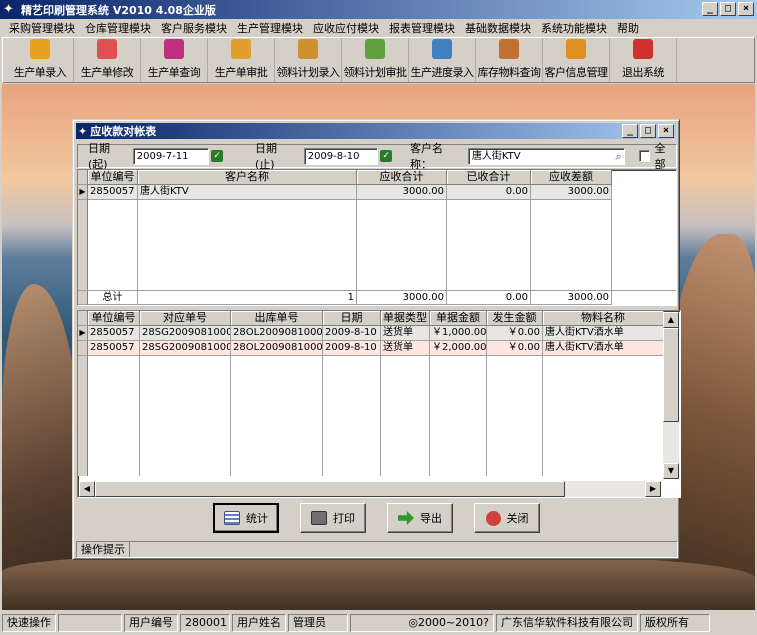 Image resolution: width=757 pixels, height=635 pixels. What do you see at coordinates (442, 49) in the screenshot?
I see `progress-entry-icon` at bounding box center [442, 49].